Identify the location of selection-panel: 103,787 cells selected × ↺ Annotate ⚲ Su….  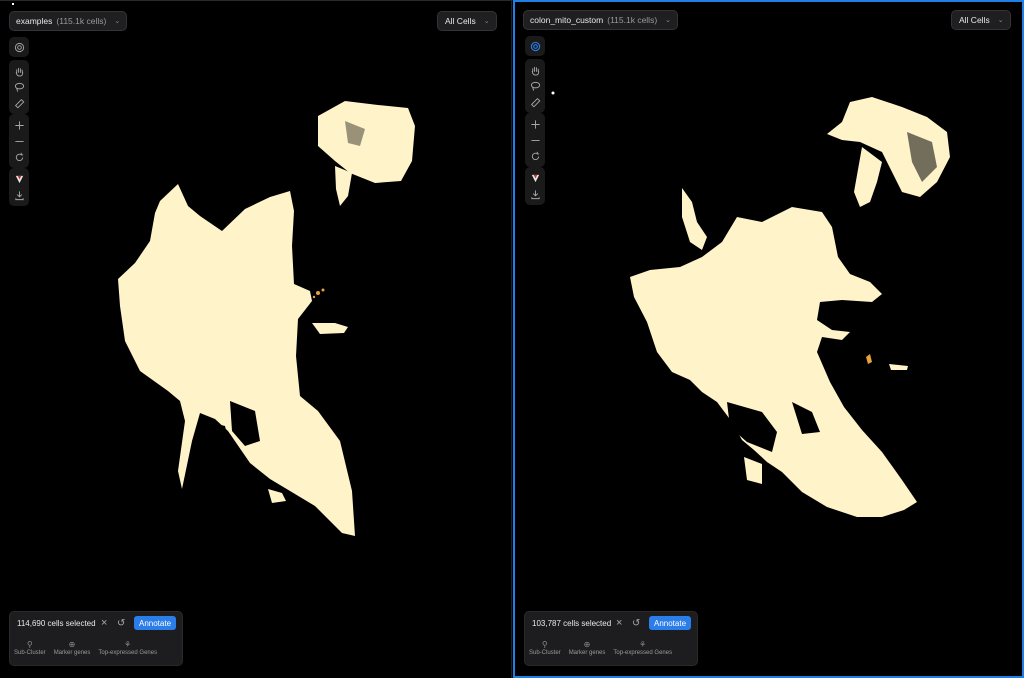
(611, 638).